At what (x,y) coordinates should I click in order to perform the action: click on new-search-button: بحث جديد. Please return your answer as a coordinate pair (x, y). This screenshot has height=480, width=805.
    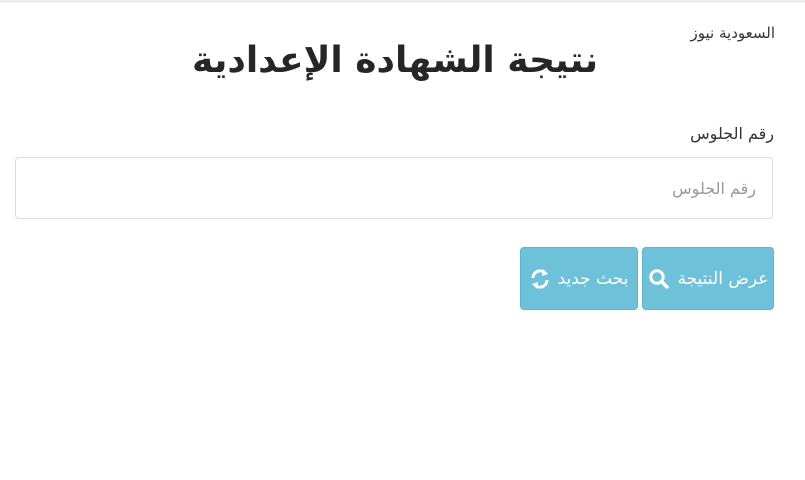
    Looking at the image, I should click on (579, 278).